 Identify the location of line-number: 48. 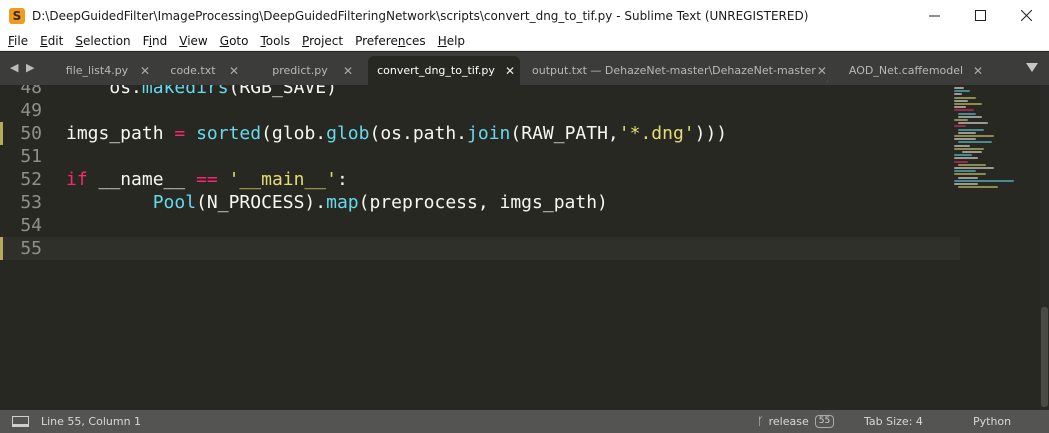
(31, 91).